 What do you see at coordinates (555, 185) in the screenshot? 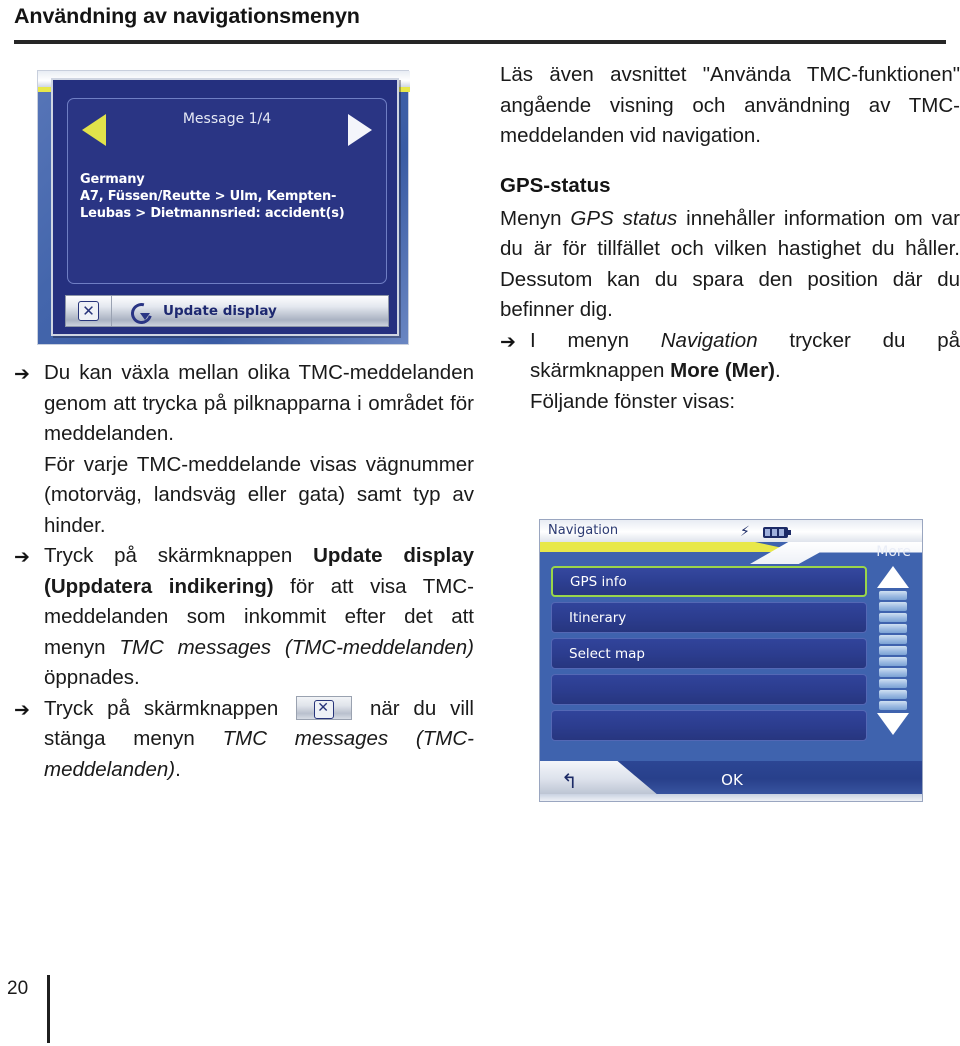
I see `gps-status-heading: GPS-status` at bounding box center [555, 185].